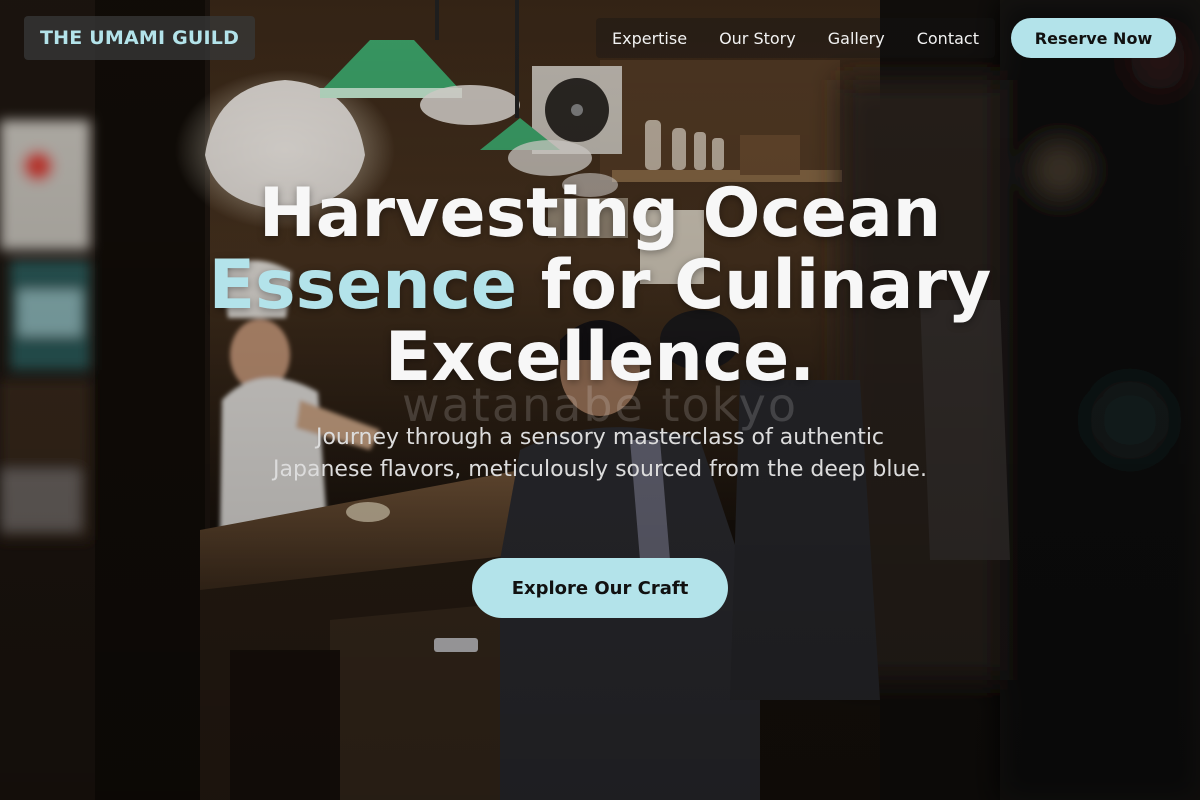 The image size is (1200, 800). Describe the element at coordinates (600, 588) in the screenshot. I see `explore-our-craft-button: Explore Our Craft` at that location.